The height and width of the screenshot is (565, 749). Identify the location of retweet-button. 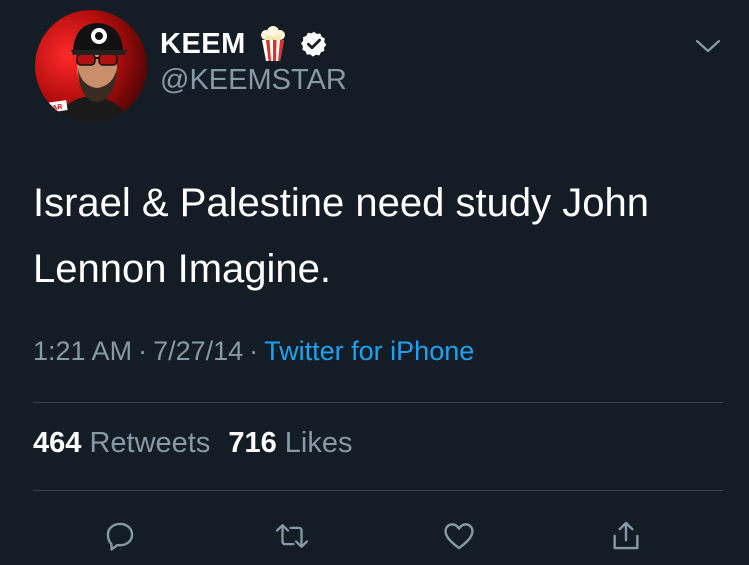
(292, 536).